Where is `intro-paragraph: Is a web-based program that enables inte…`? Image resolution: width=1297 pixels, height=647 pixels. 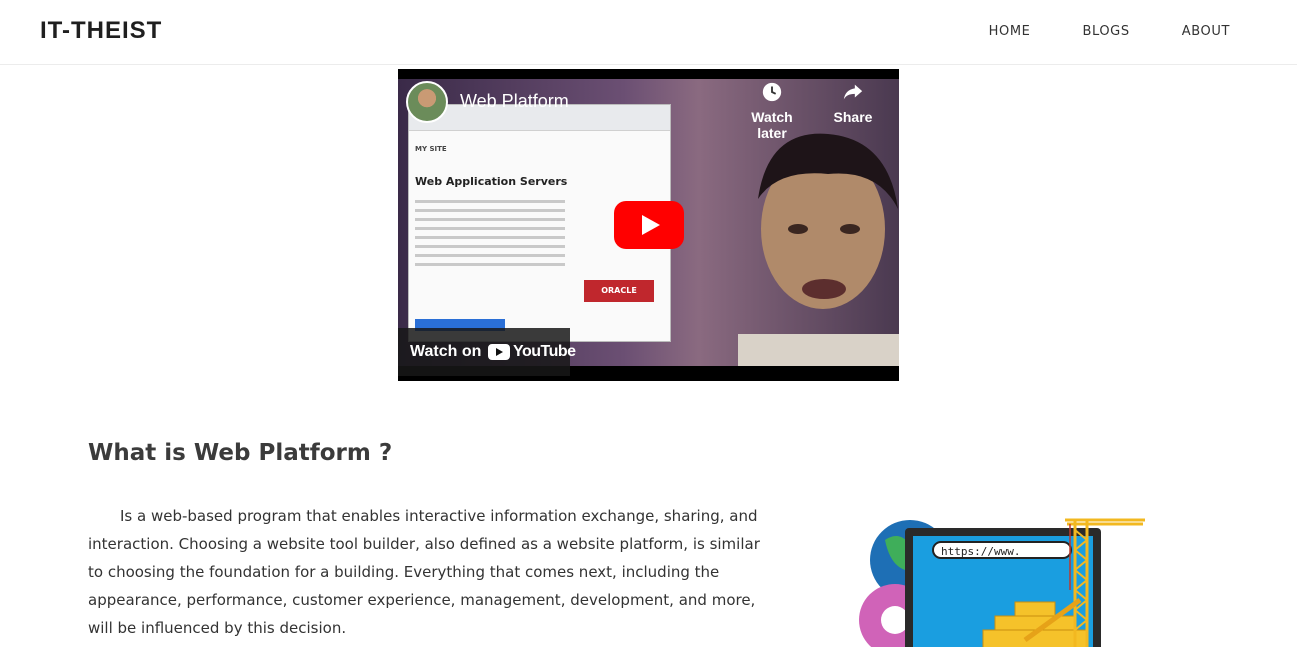
intro-paragraph: Is a web-based program that enables inte… is located at coordinates (424, 572).